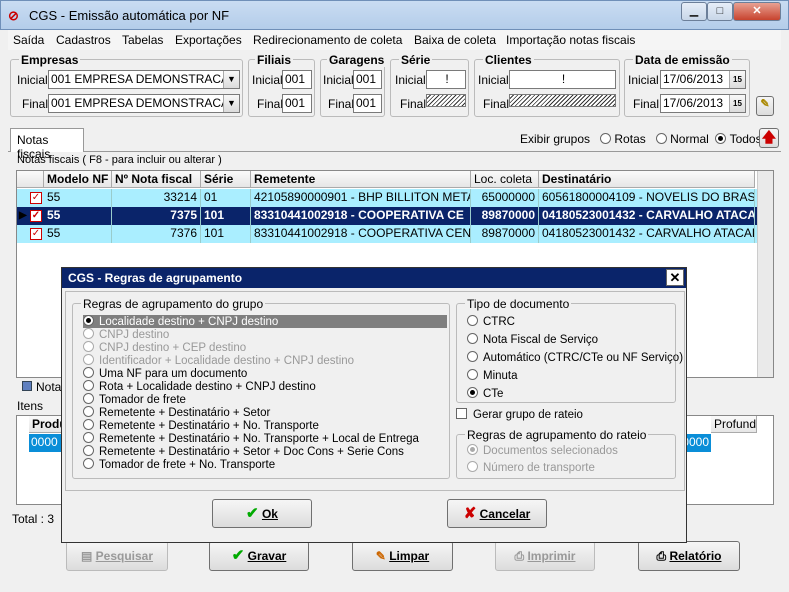  I want to click on printer-icon: ⎙, so click(519, 556).